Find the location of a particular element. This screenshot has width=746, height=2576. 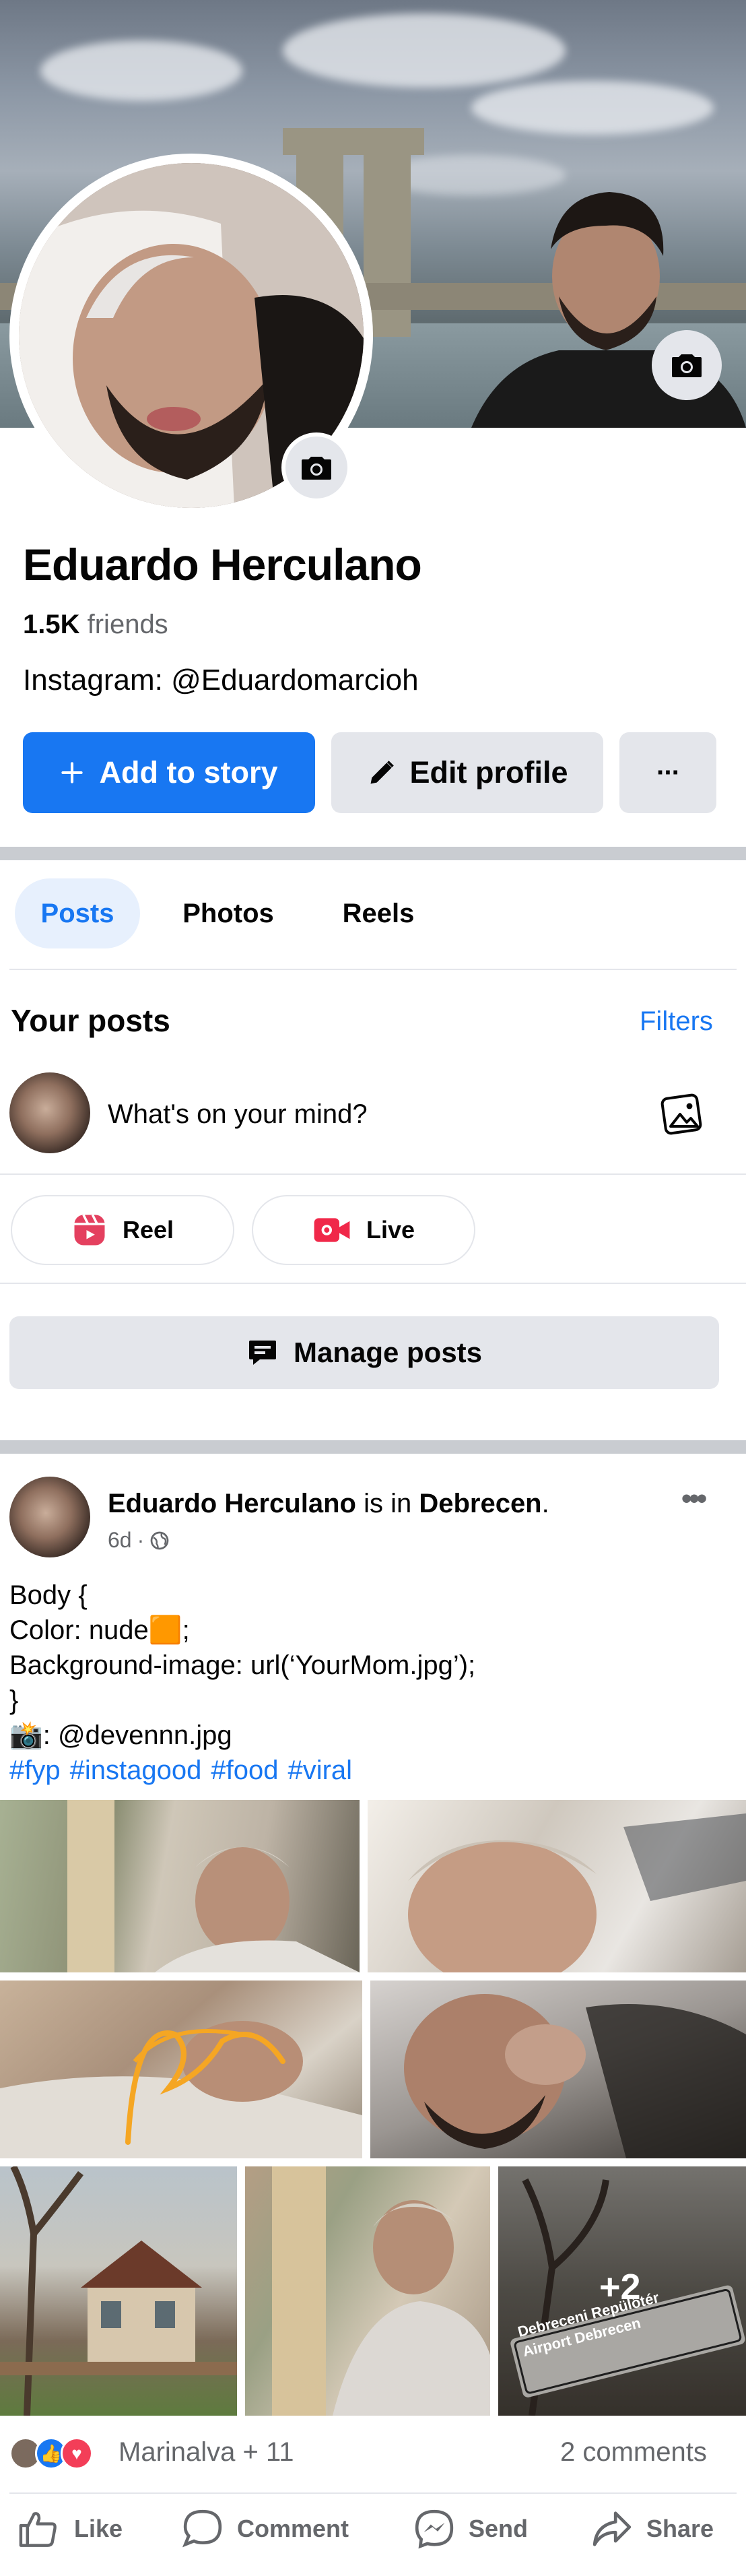

post-meta: 6d · is located at coordinates (139, 1540).